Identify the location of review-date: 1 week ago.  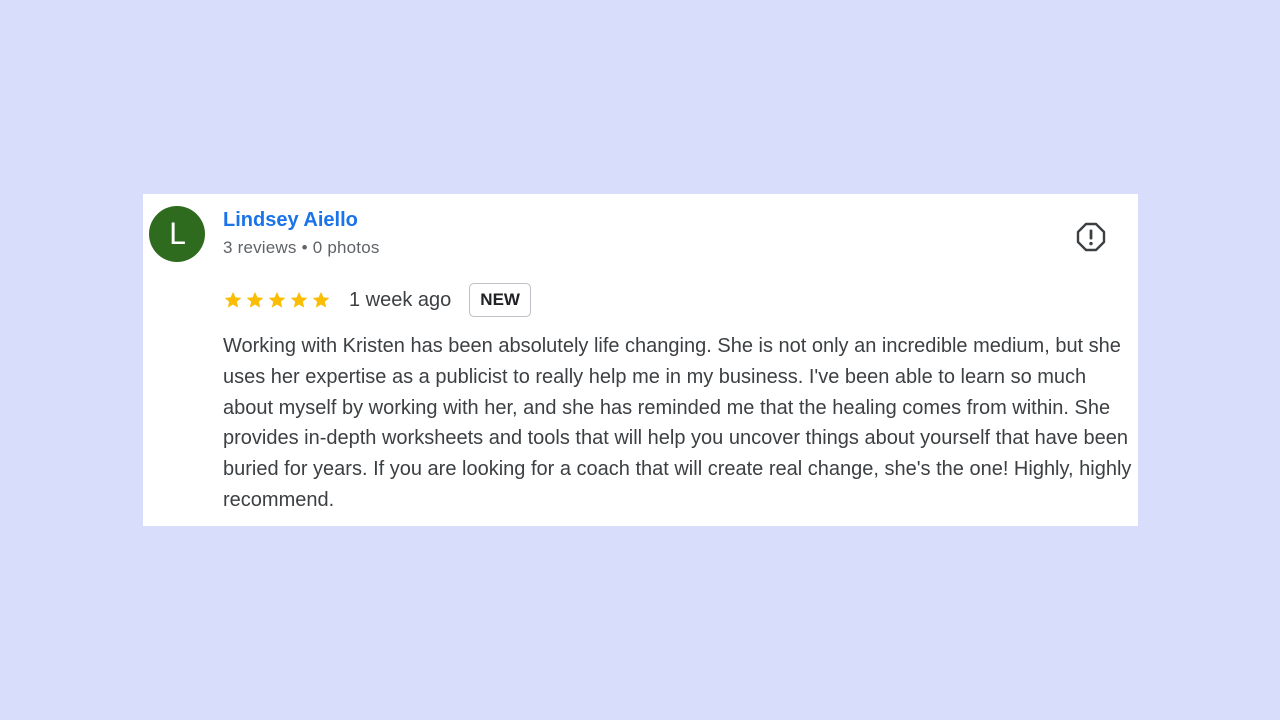
(400, 299).